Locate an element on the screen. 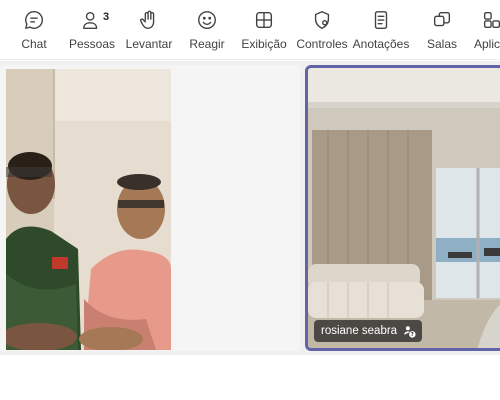  unknown-status-icon: ? is located at coordinates (410, 331).